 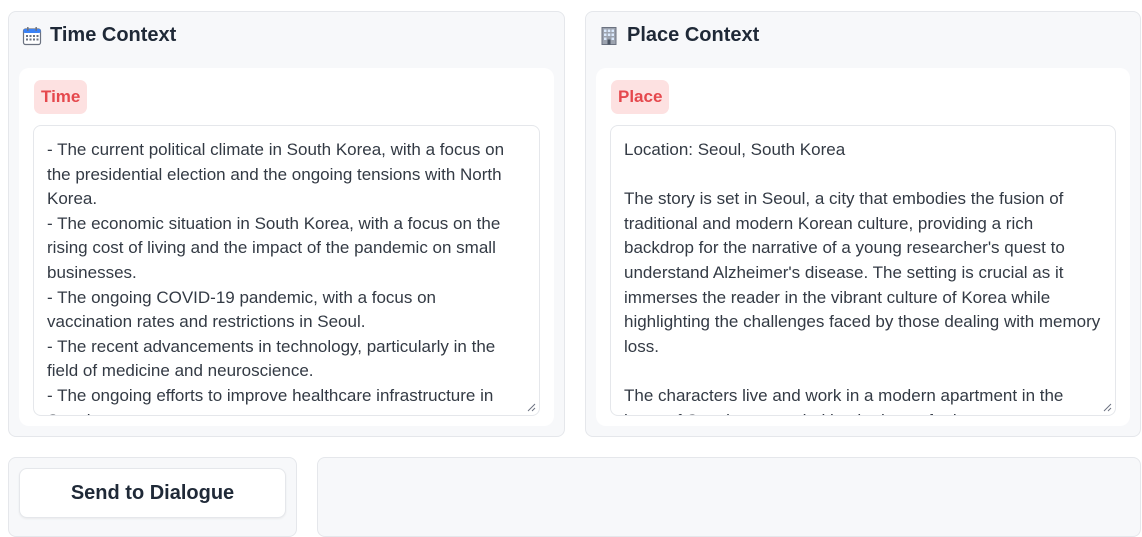 What do you see at coordinates (693, 35) in the screenshot?
I see `place-context-title: Place Context` at bounding box center [693, 35].